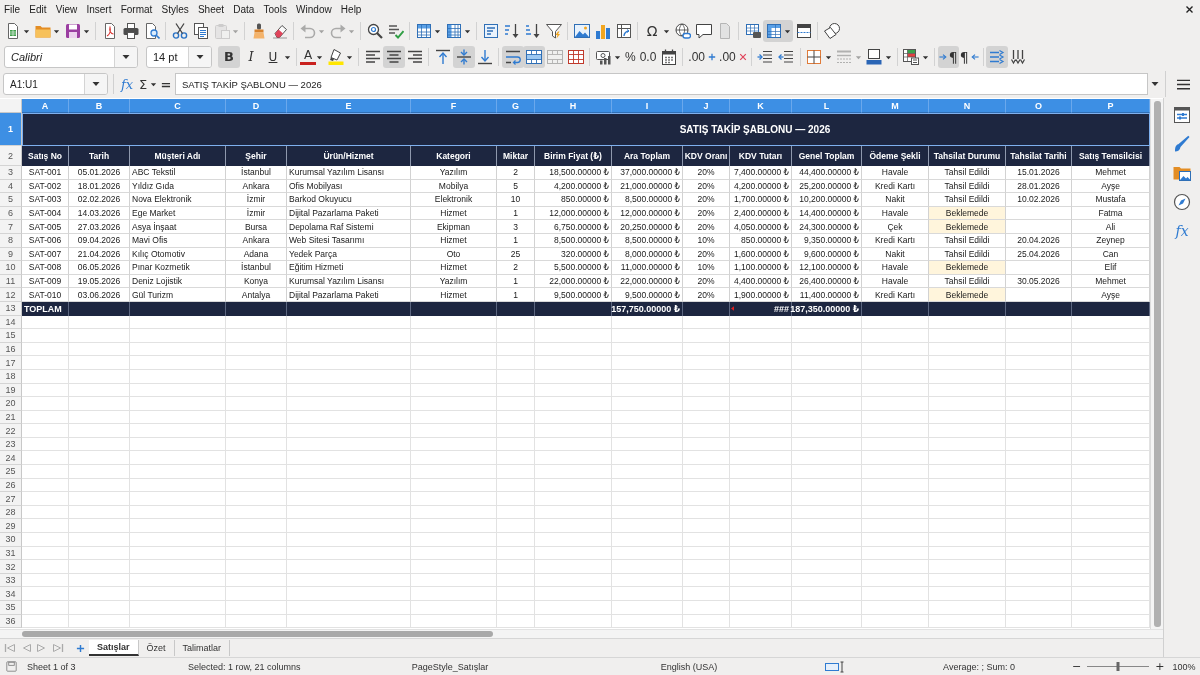 The width and height of the screenshot is (1200, 675). What do you see at coordinates (314, 9) in the screenshot?
I see `menu-item: Window` at bounding box center [314, 9].